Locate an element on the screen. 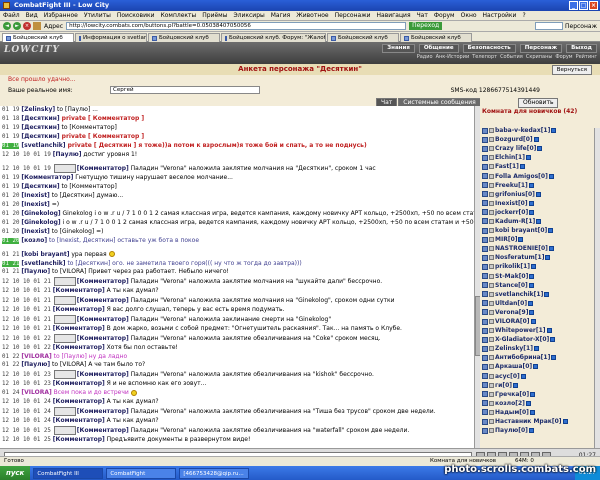 The height and width of the screenshot is (480, 600). user-row: Наставник Мрак[0] is located at coordinates (535, 421).